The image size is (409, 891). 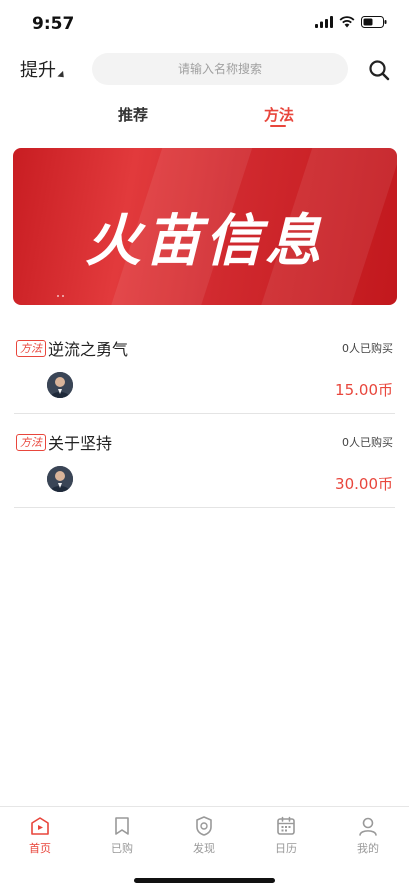 I want to click on signal-icon, so click(x=324, y=22).